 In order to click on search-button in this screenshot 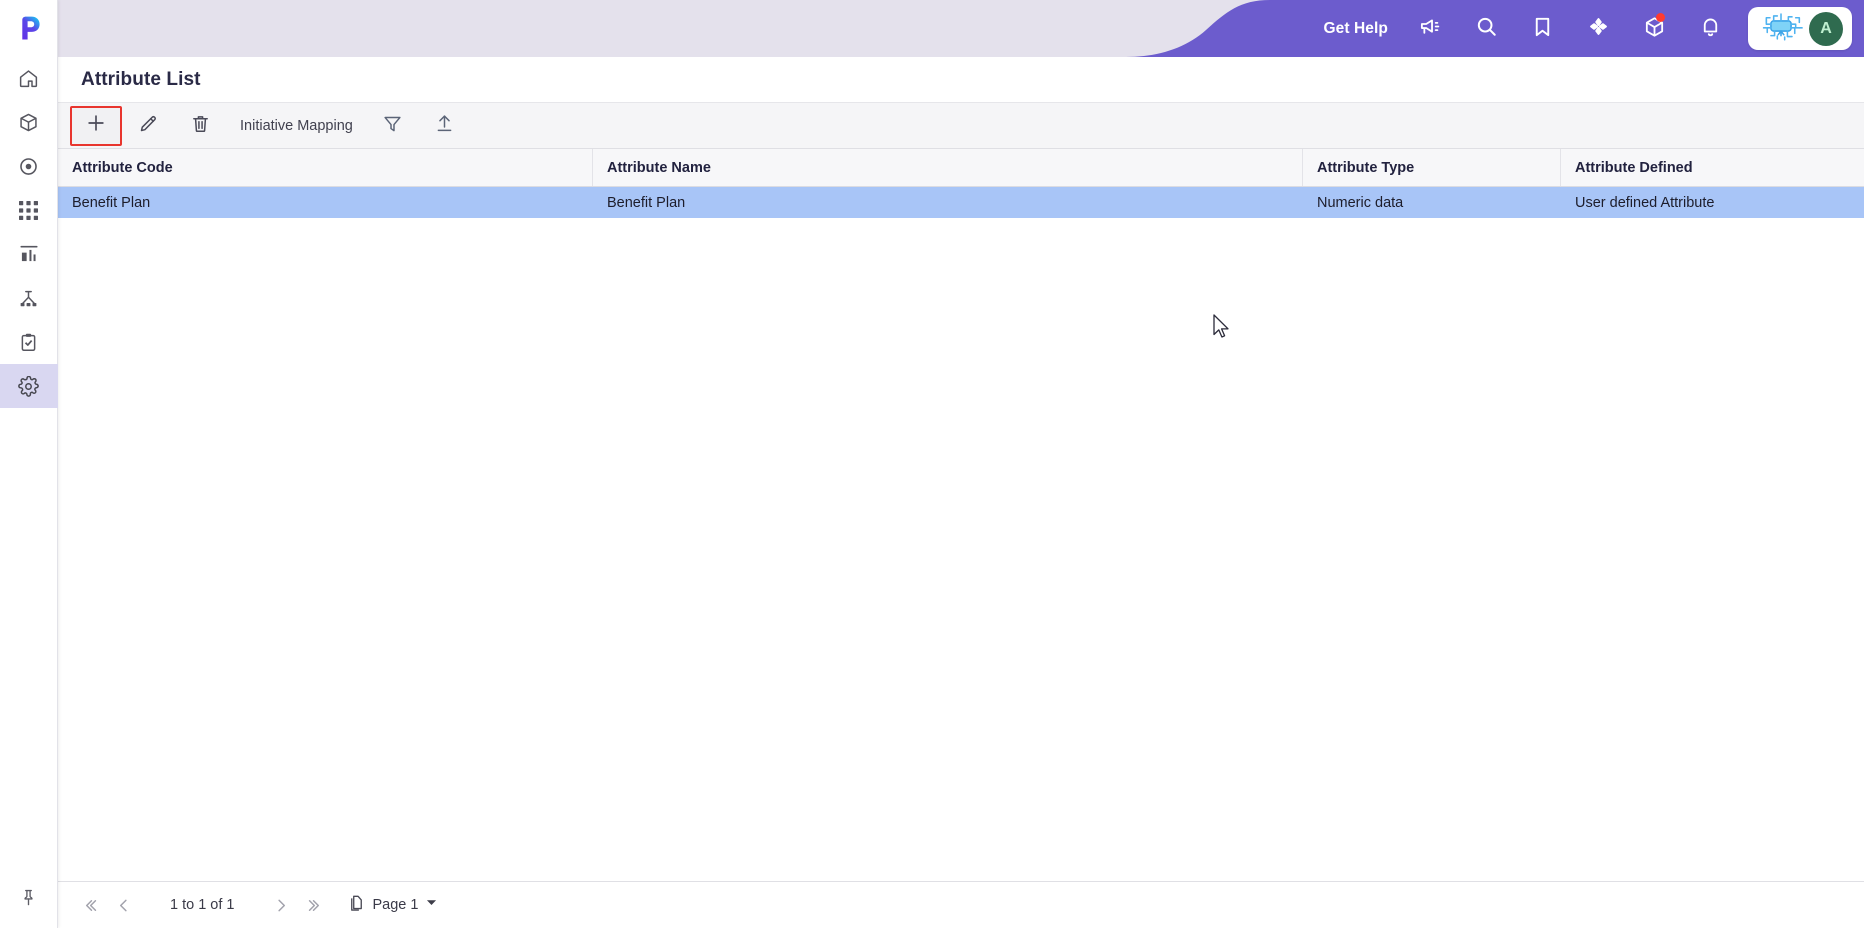, I will do `click(1486, 28)`.